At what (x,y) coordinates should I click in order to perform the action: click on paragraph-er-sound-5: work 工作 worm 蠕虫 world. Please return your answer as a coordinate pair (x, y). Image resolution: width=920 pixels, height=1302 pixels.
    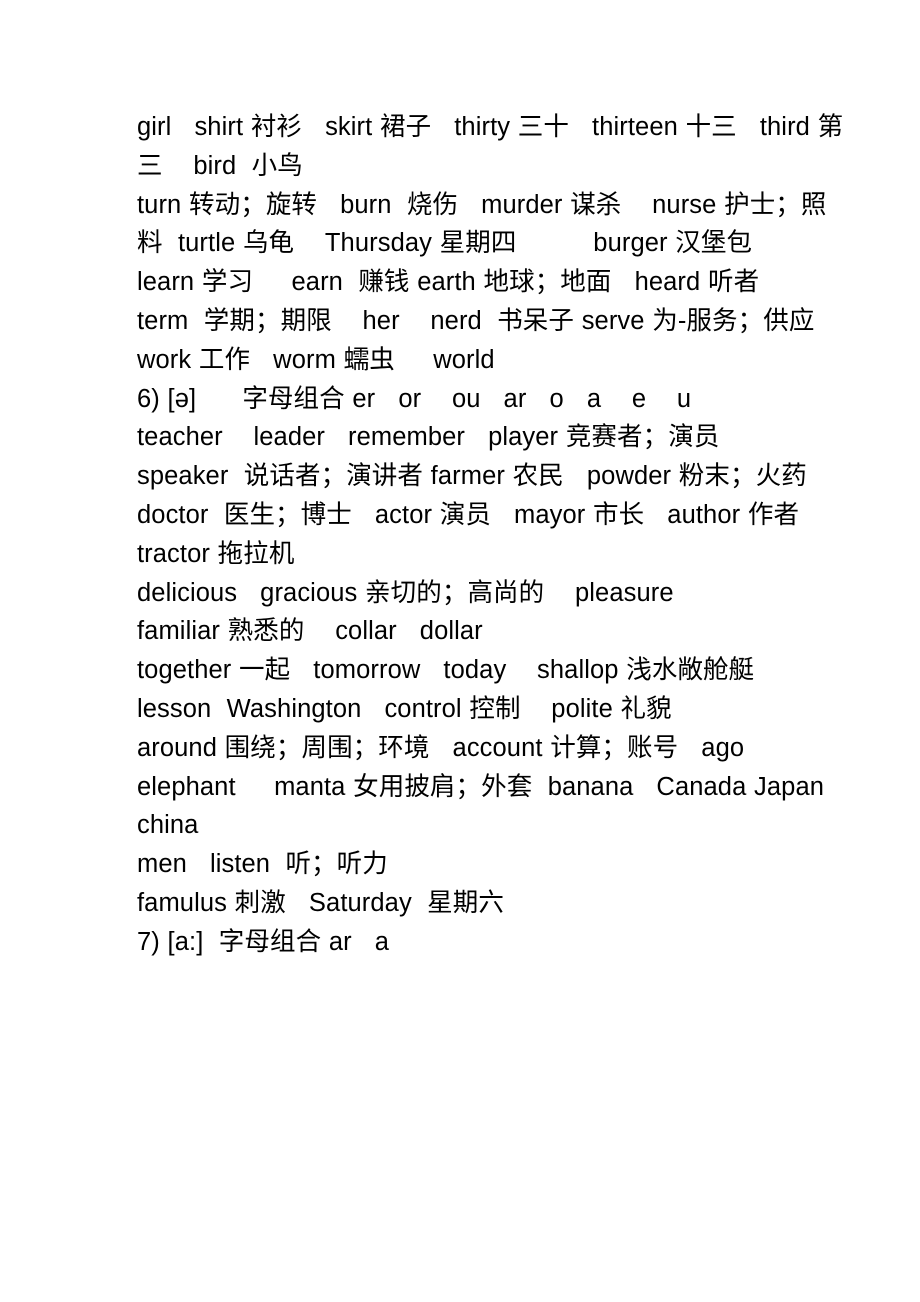
    Looking at the image, I should click on (316, 359).